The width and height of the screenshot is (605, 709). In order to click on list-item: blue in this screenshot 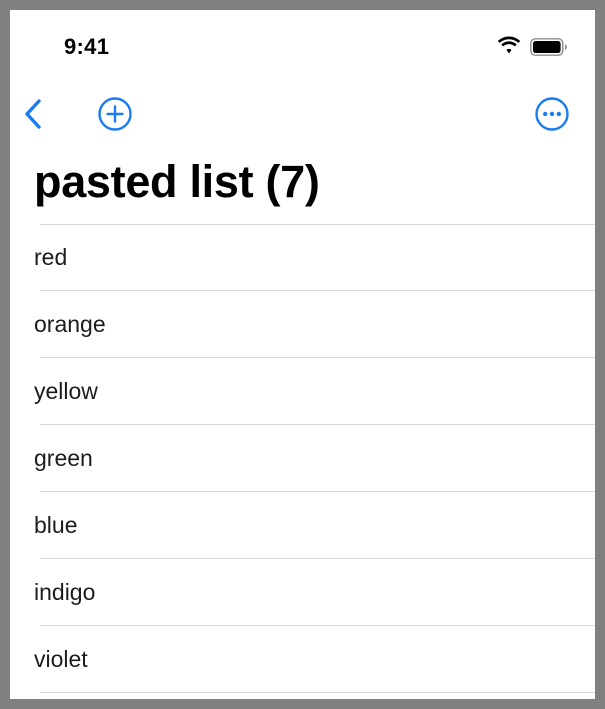, I will do `click(302, 525)`.